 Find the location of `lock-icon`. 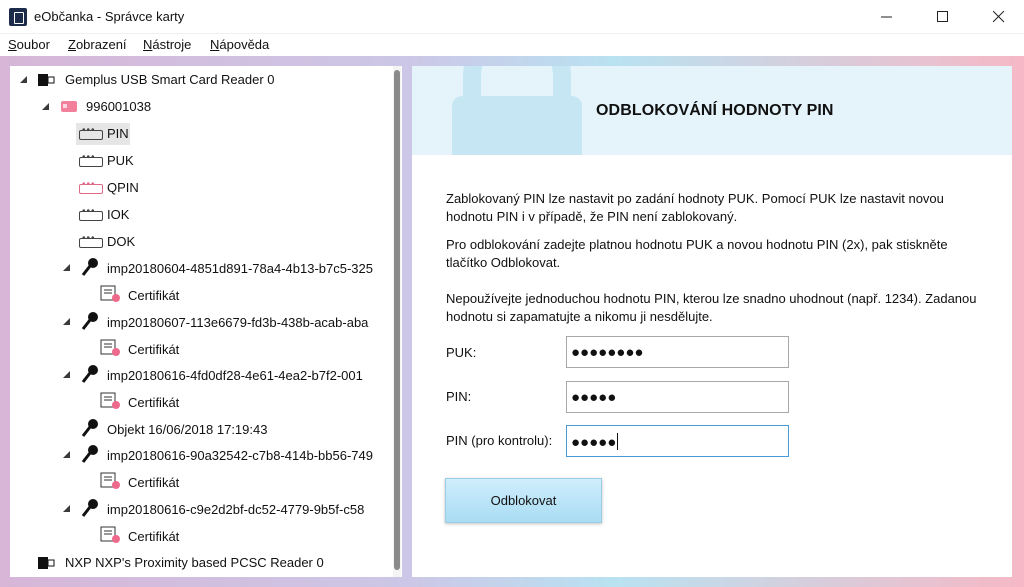

lock-icon is located at coordinates (517, 110).